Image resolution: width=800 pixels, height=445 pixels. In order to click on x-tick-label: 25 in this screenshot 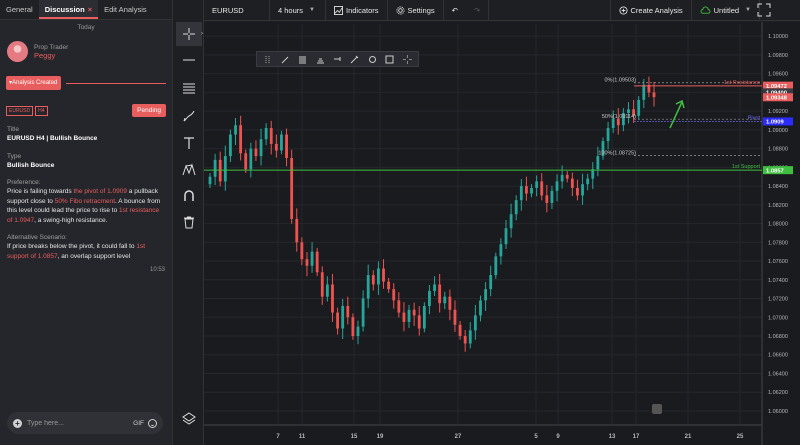, I will do `click(740, 437)`.